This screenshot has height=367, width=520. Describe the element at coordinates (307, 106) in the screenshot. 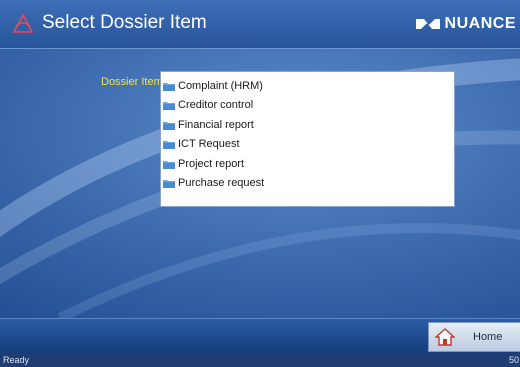

I see `list-item: Creditor control` at that location.